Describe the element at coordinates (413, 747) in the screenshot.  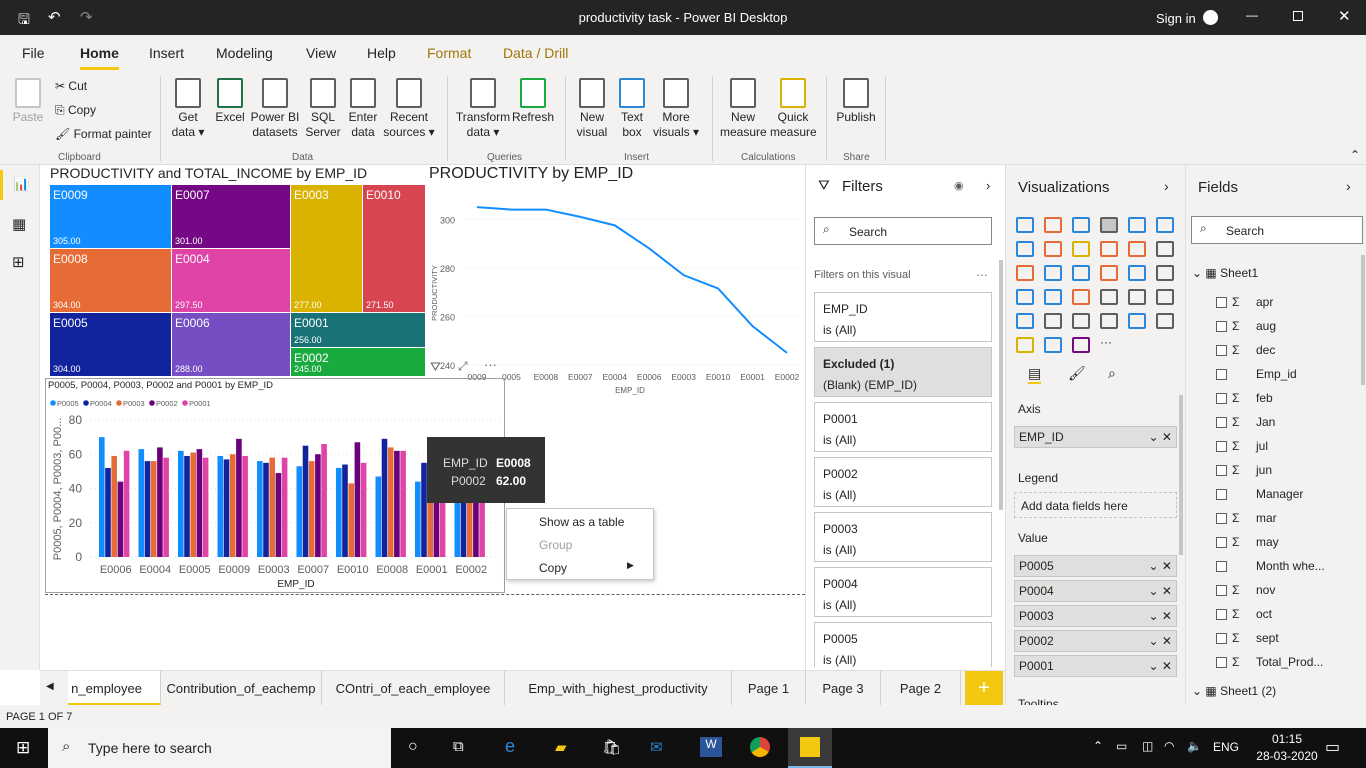
I see `cortana-icon: ○` at that location.